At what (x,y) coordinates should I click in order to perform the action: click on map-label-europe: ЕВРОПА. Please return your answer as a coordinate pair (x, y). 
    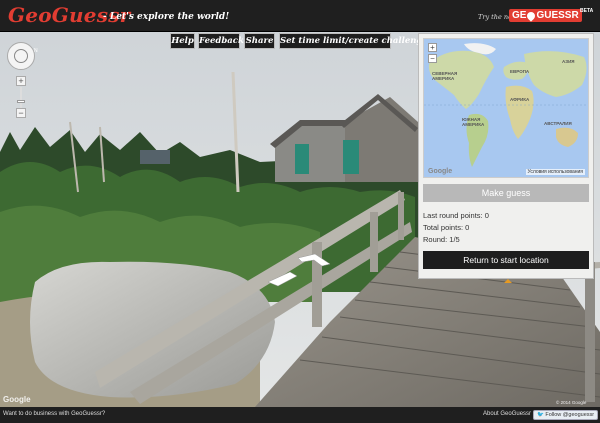
    Looking at the image, I should click on (520, 71).